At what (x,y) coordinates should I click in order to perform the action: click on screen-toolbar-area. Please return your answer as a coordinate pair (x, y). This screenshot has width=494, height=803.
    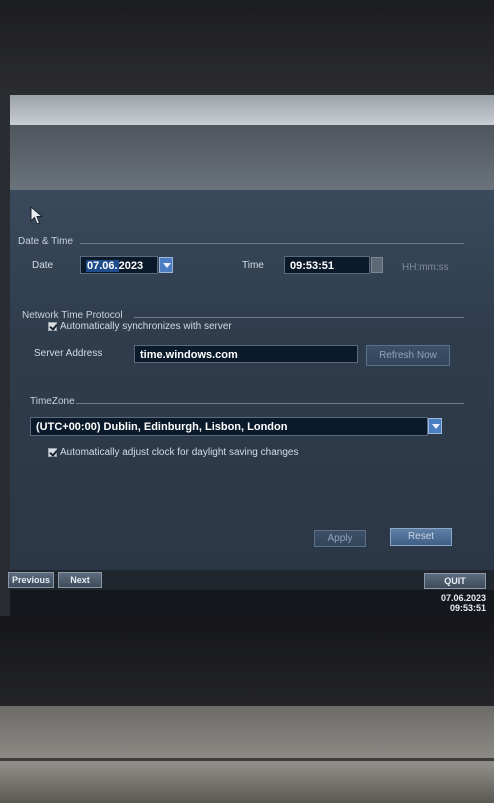
    Looking at the image, I should click on (252, 157).